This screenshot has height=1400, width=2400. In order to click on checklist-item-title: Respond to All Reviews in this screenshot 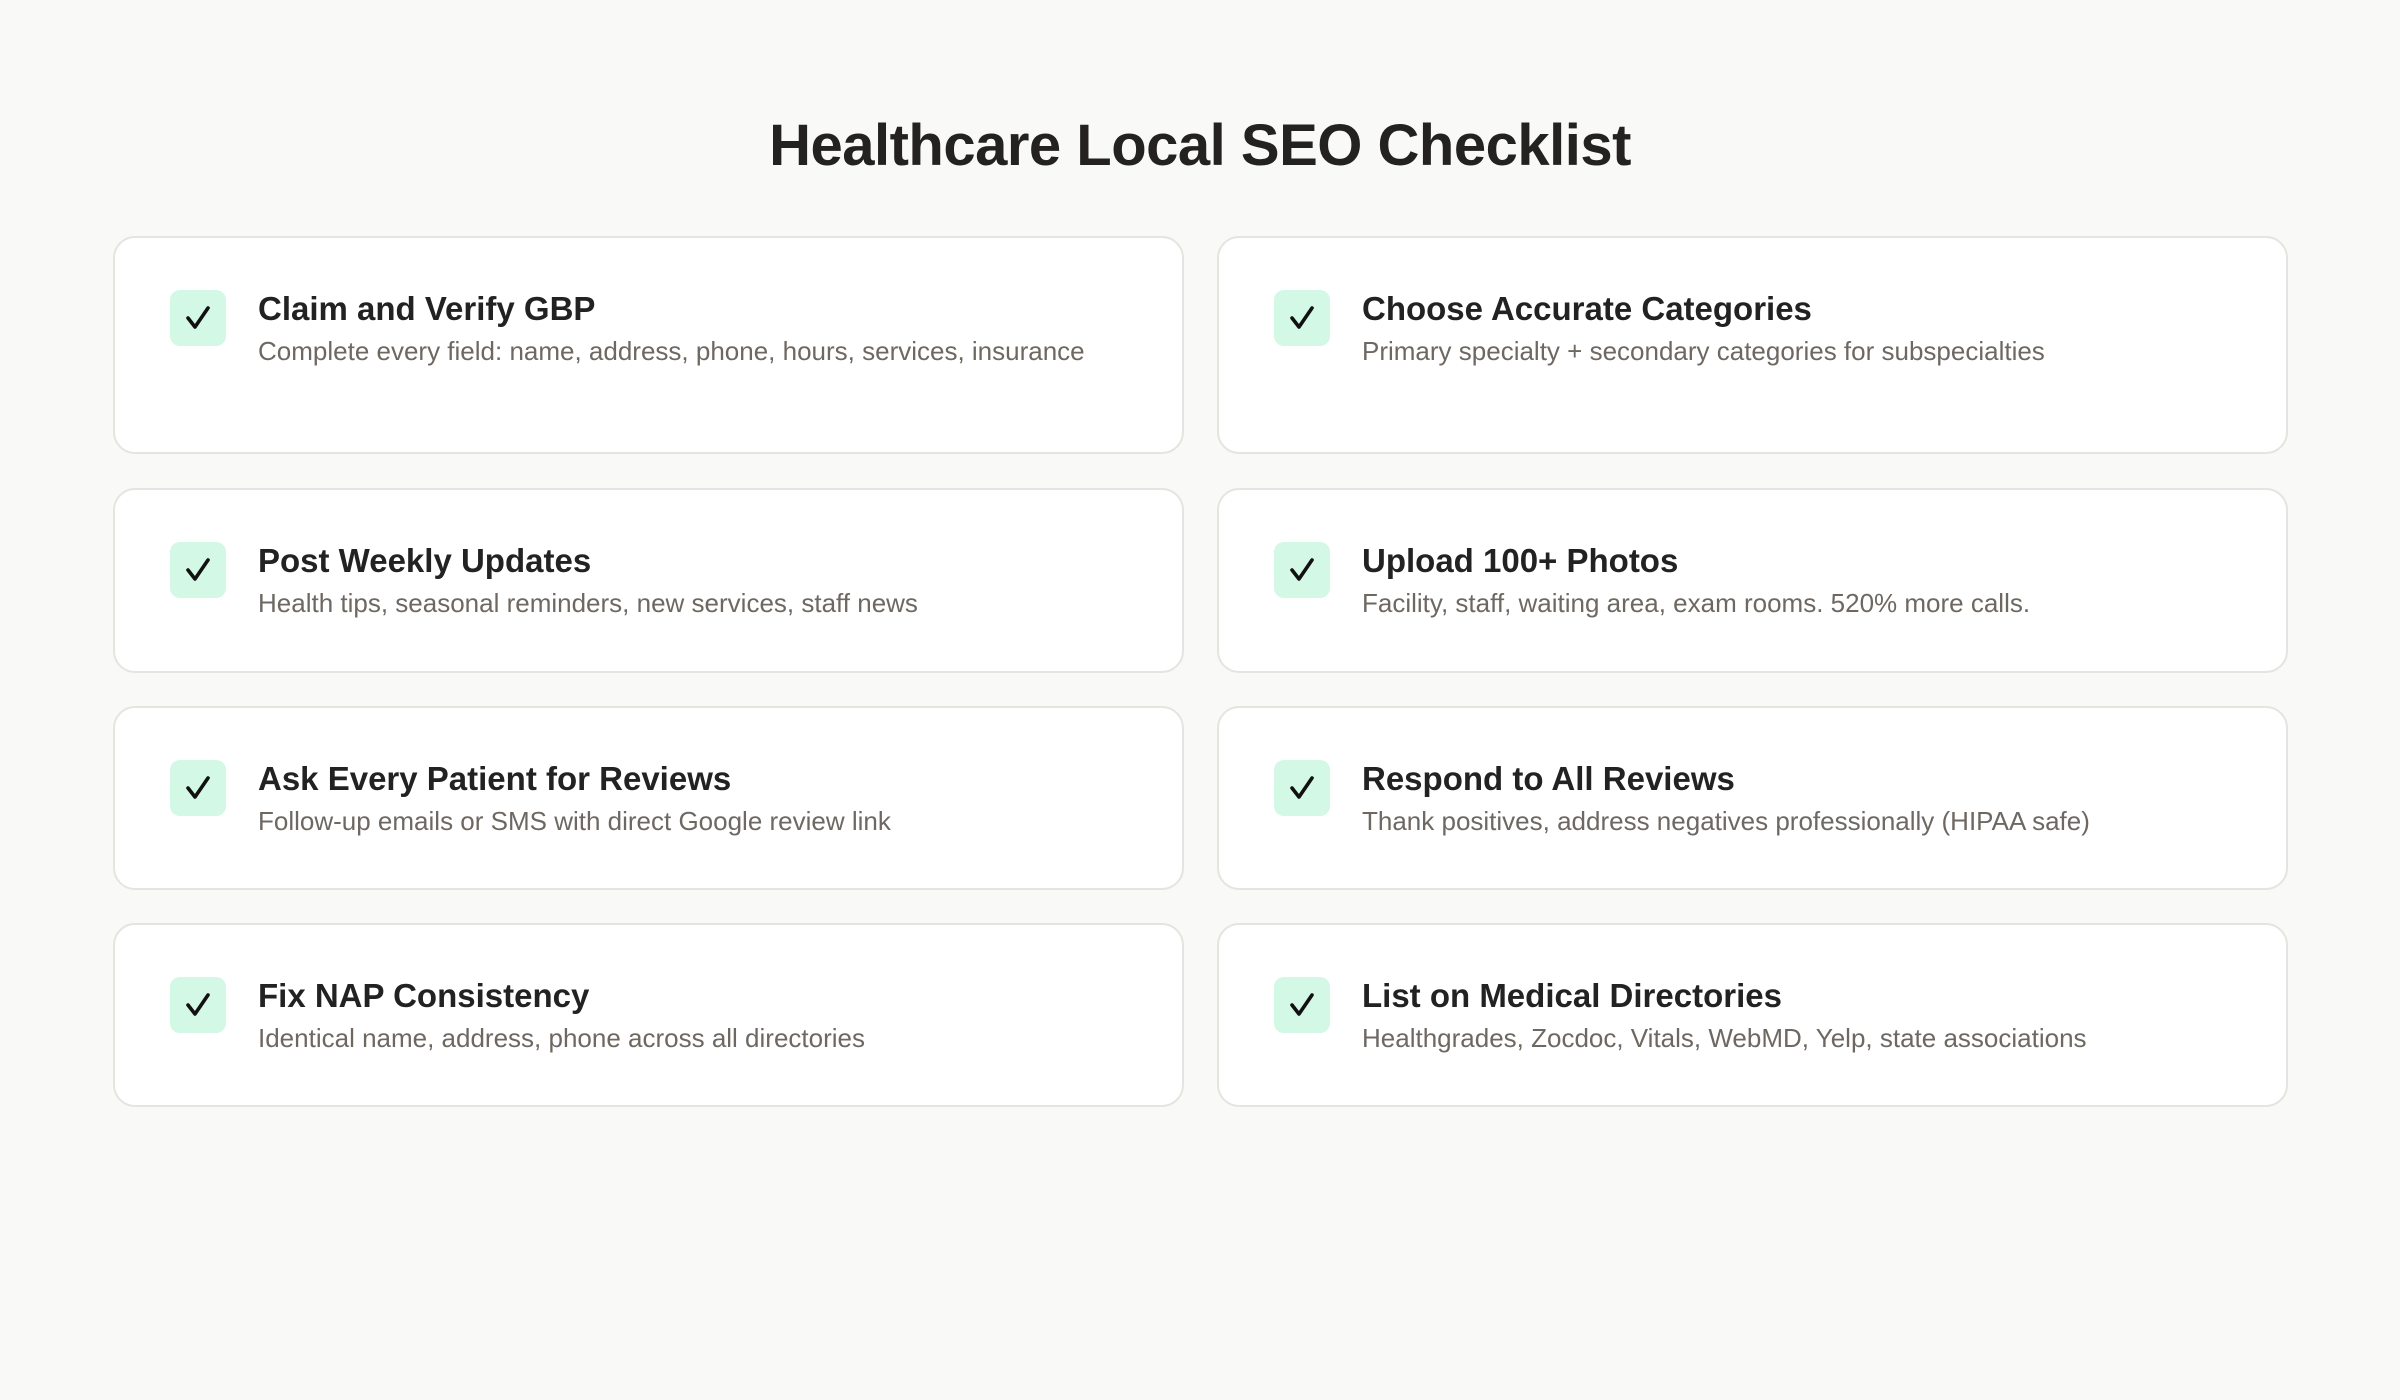, I will do `click(1548, 778)`.